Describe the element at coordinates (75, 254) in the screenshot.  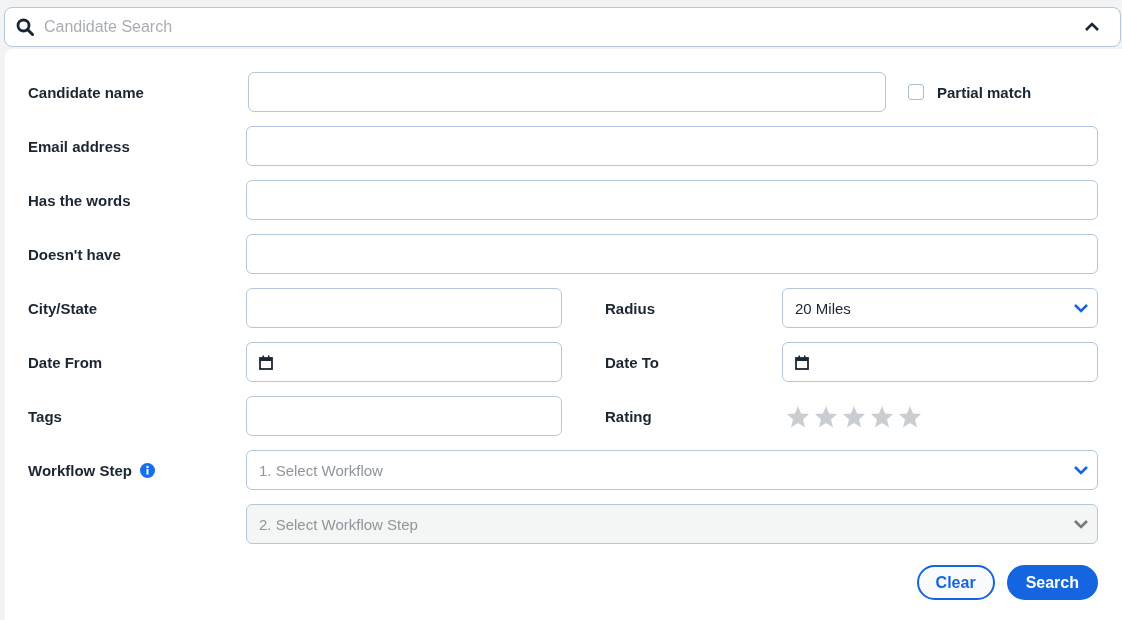
I see `field-label: Doesn't have` at that location.